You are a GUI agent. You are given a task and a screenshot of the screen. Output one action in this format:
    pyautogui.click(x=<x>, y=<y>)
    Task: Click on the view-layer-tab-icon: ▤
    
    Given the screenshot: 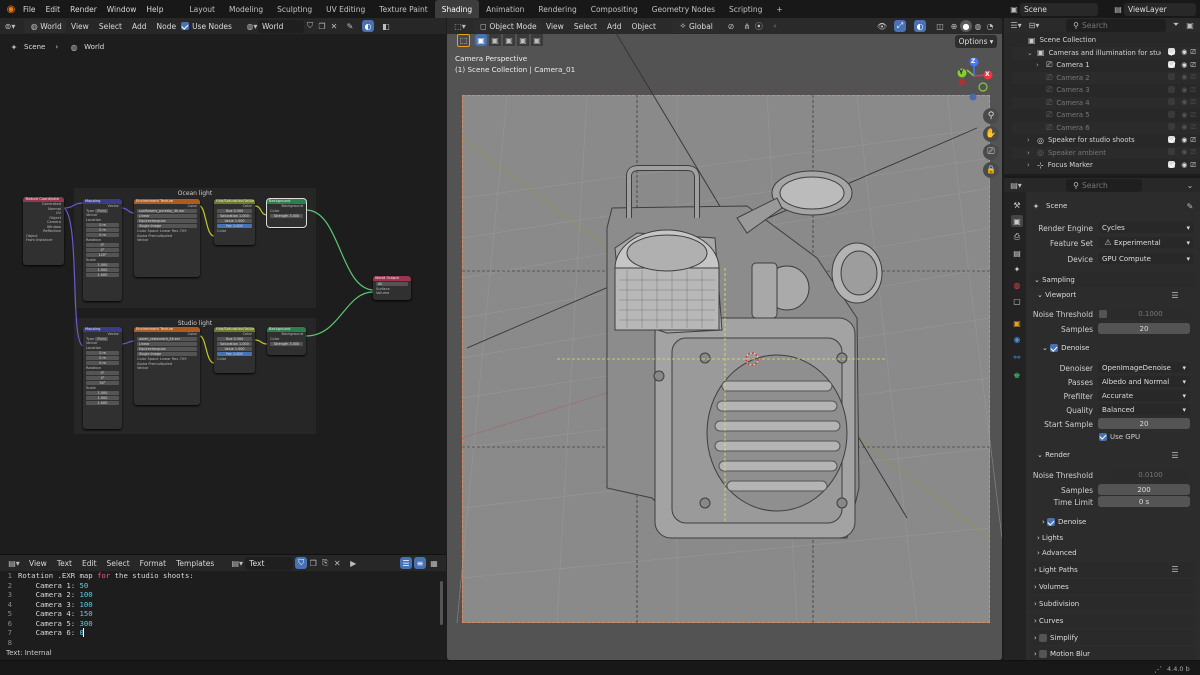 What is the action you would take?
    pyautogui.click(x=1017, y=253)
    